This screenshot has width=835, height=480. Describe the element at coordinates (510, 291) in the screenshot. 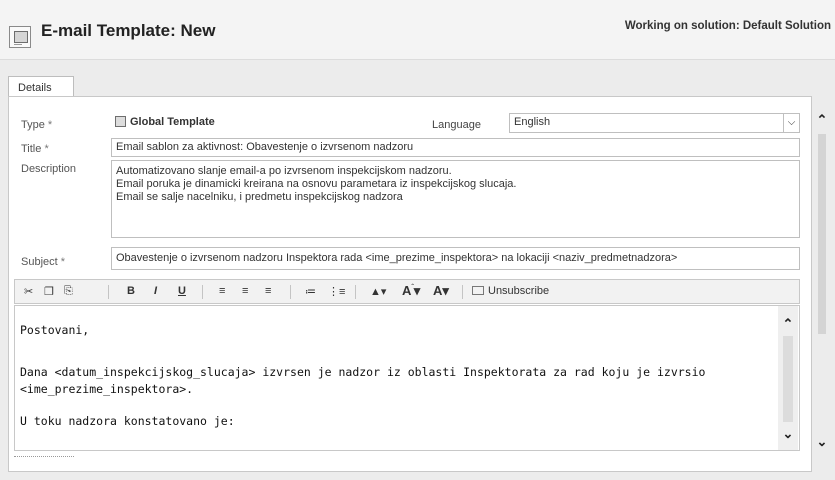

I see `unsubscribe-button: Unsubscribe` at that location.